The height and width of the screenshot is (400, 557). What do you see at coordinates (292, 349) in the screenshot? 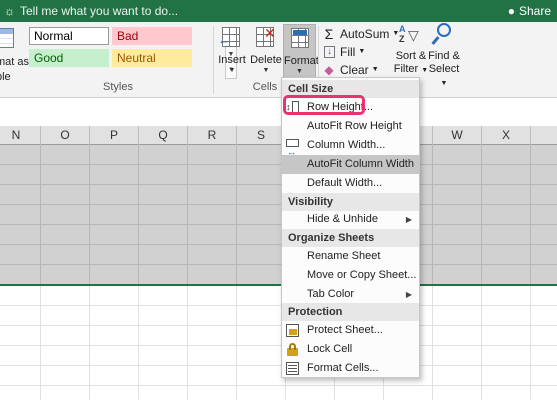
I see `lock-icon` at bounding box center [292, 349].